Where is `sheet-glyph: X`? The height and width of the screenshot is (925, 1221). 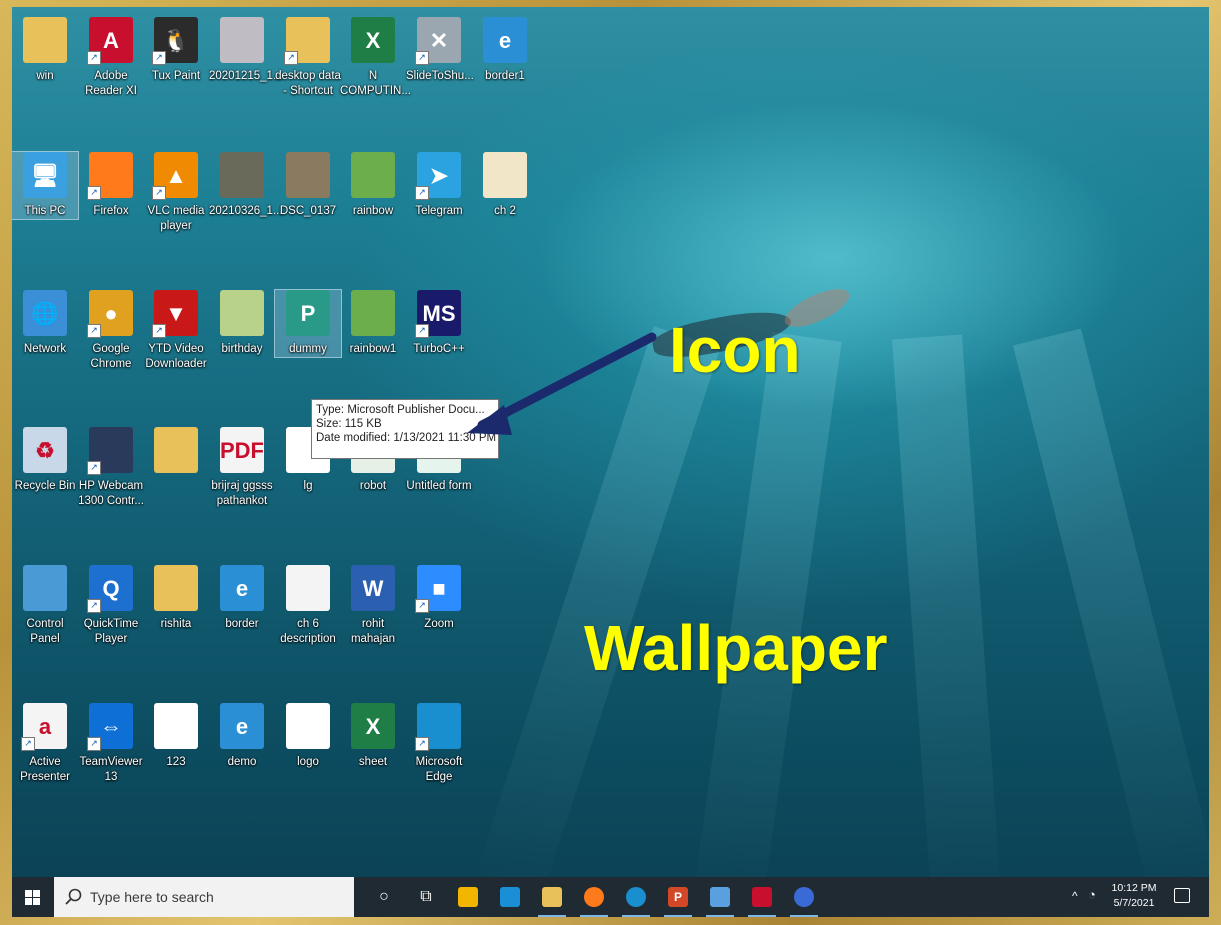 sheet-glyph: X is located at coordinates (373, 726).